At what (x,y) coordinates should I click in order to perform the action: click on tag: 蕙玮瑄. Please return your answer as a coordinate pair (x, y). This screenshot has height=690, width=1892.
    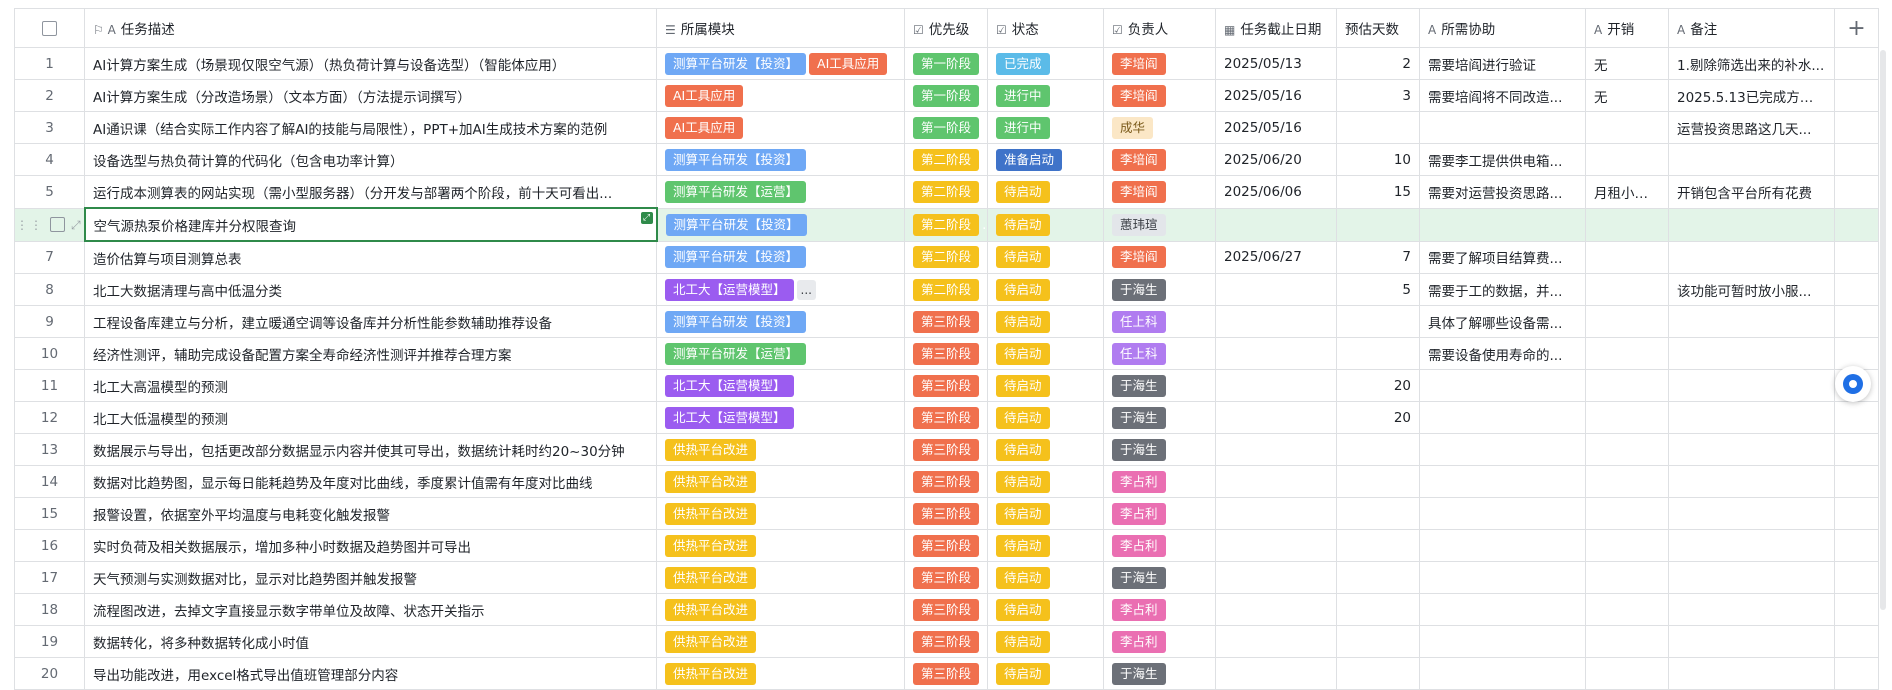
    Looking at the image, I should click on (1139, 224).